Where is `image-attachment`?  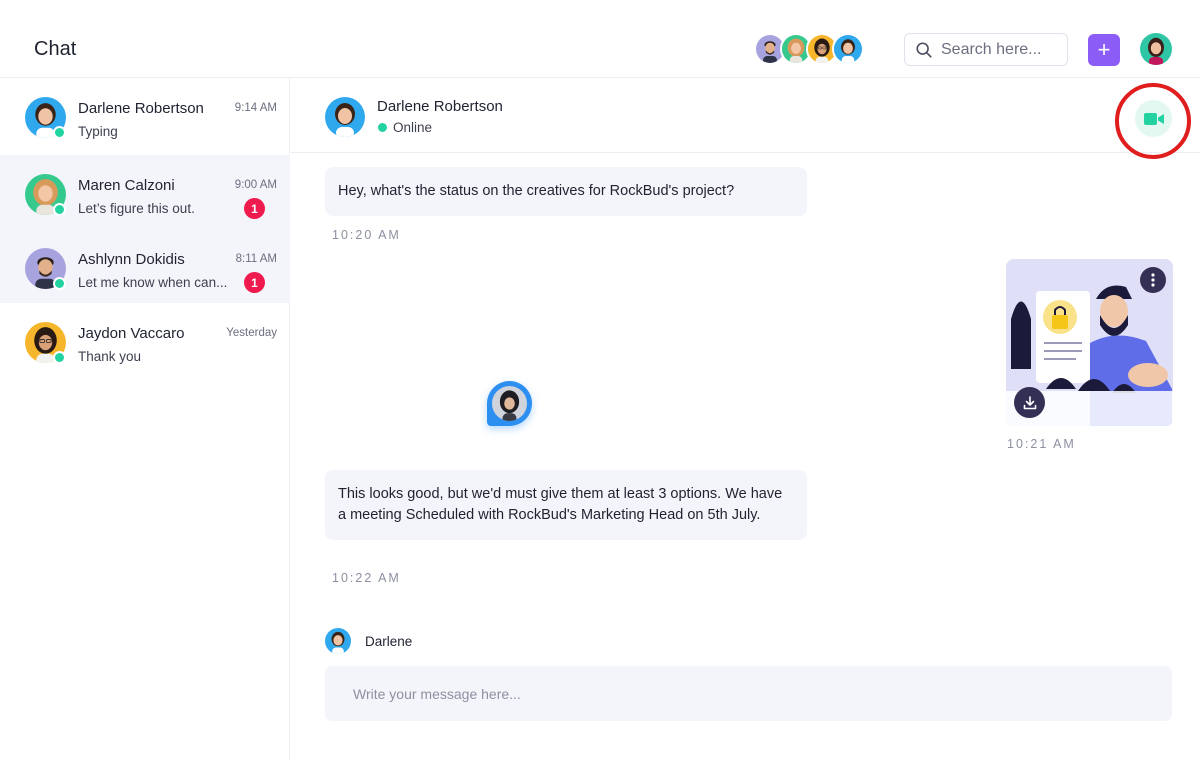
image-attachment is located at coordinates (1089, 342).